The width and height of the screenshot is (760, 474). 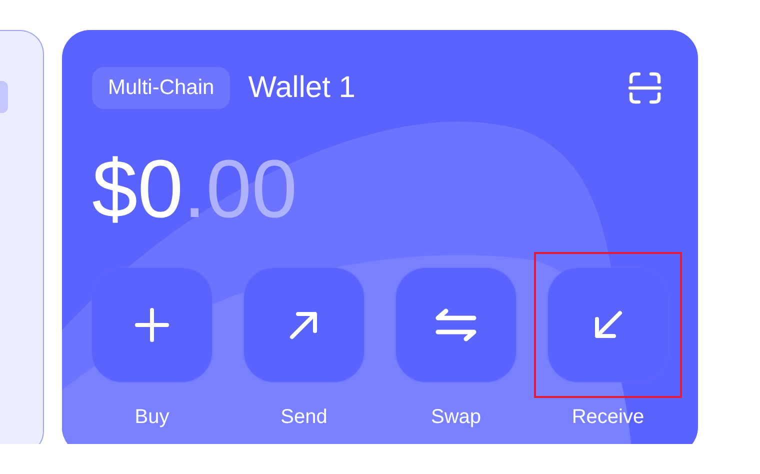 I want to click on balance-amount: $0, so click(x=138, y=189).